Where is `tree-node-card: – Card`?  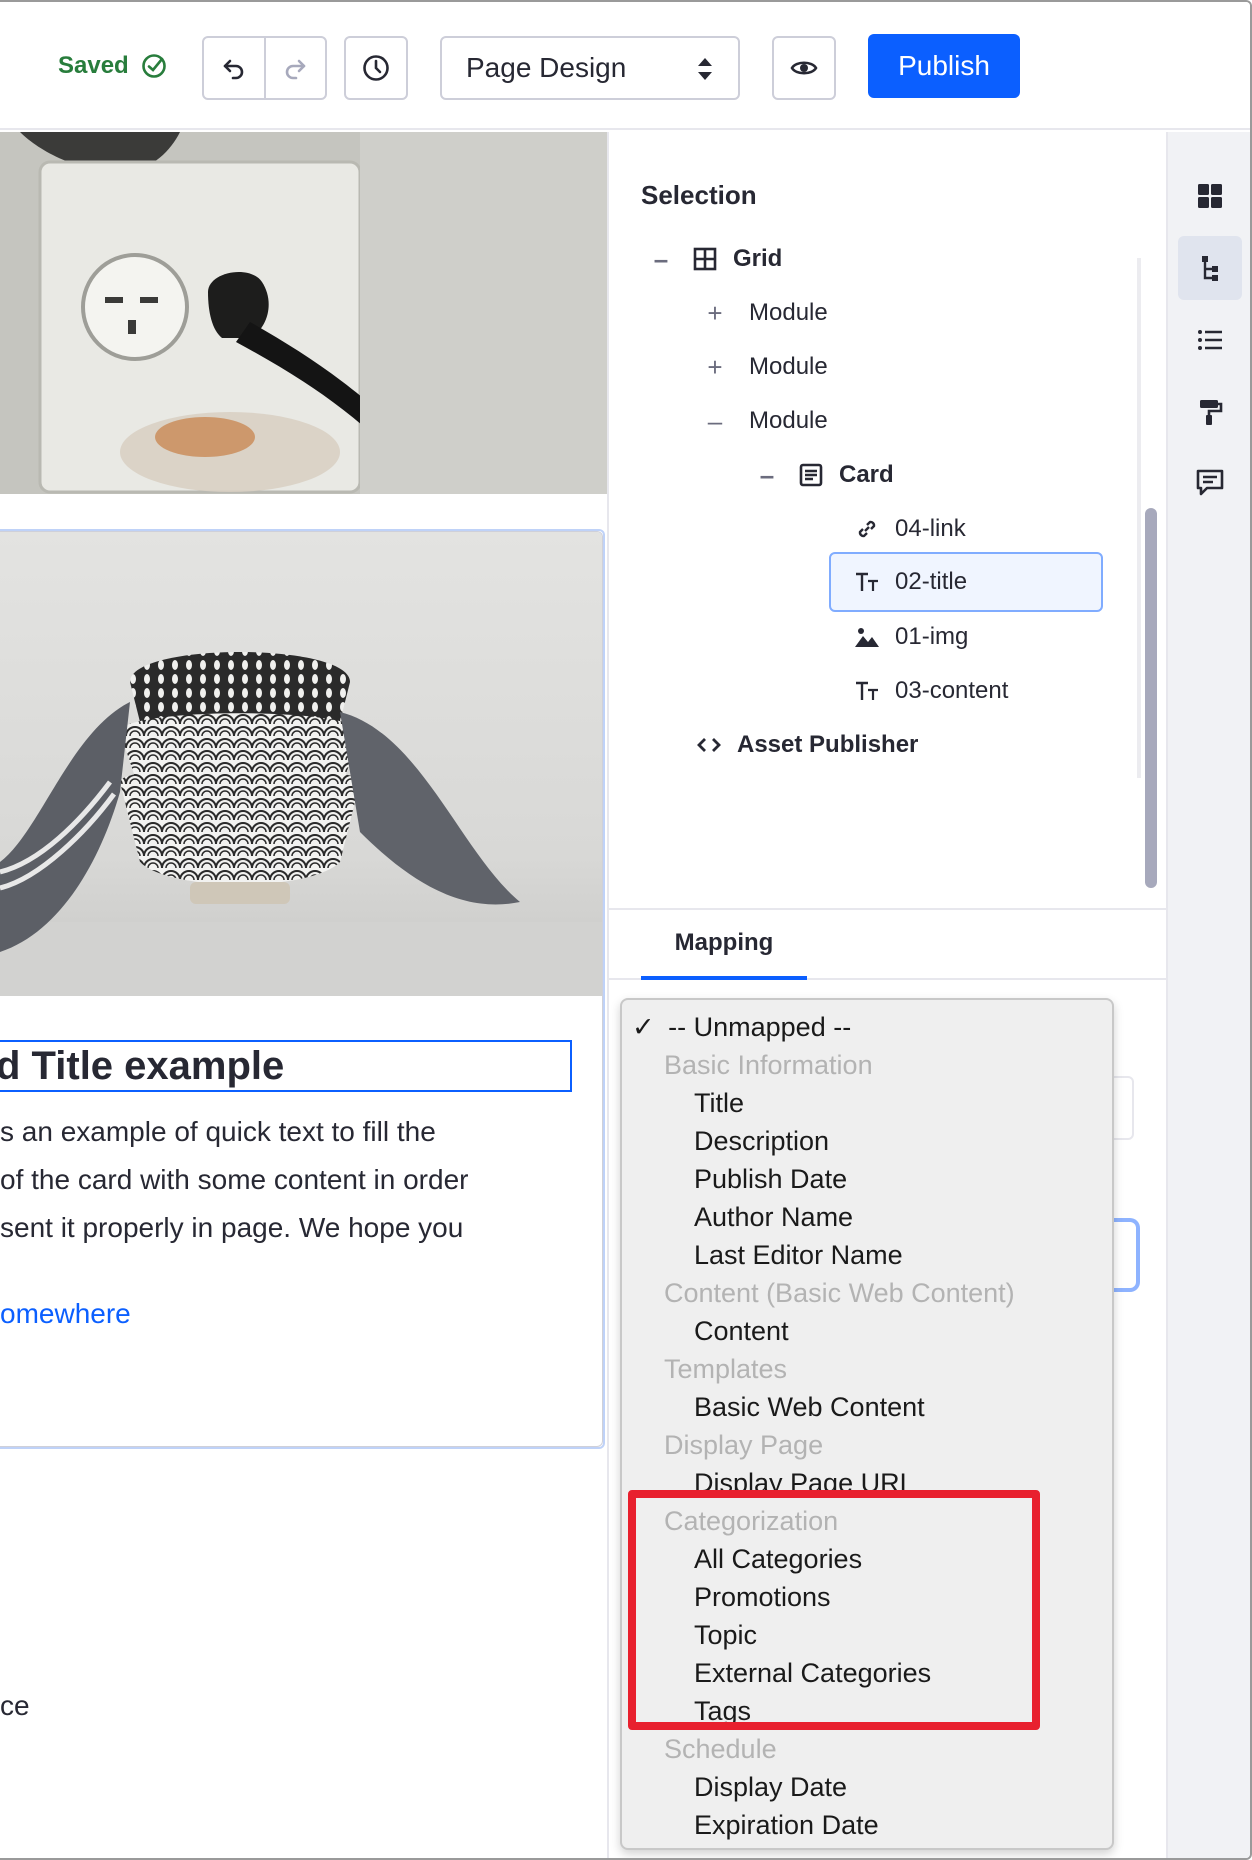
tree-node-card: – Card is located at coordinates (824, 475).